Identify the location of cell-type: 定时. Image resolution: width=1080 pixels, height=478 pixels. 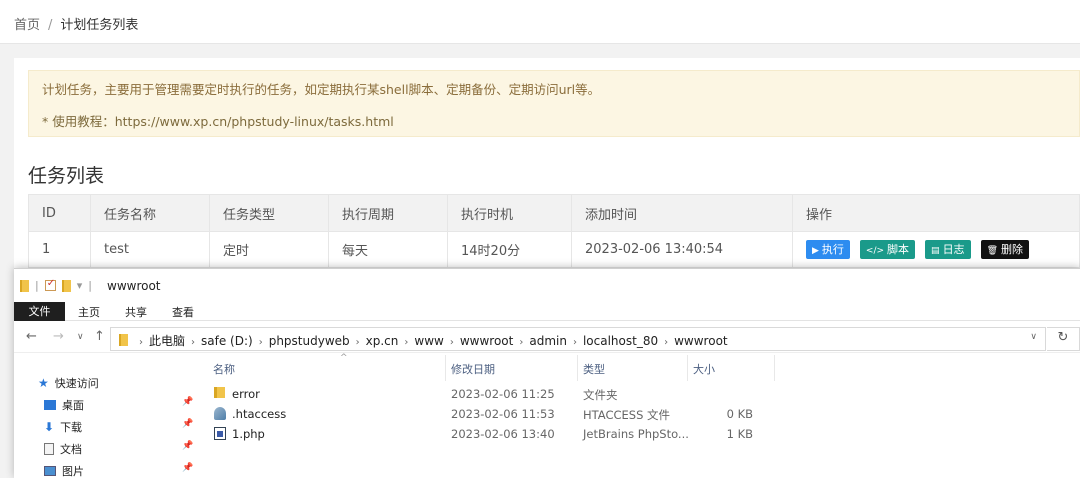
(269, 249).